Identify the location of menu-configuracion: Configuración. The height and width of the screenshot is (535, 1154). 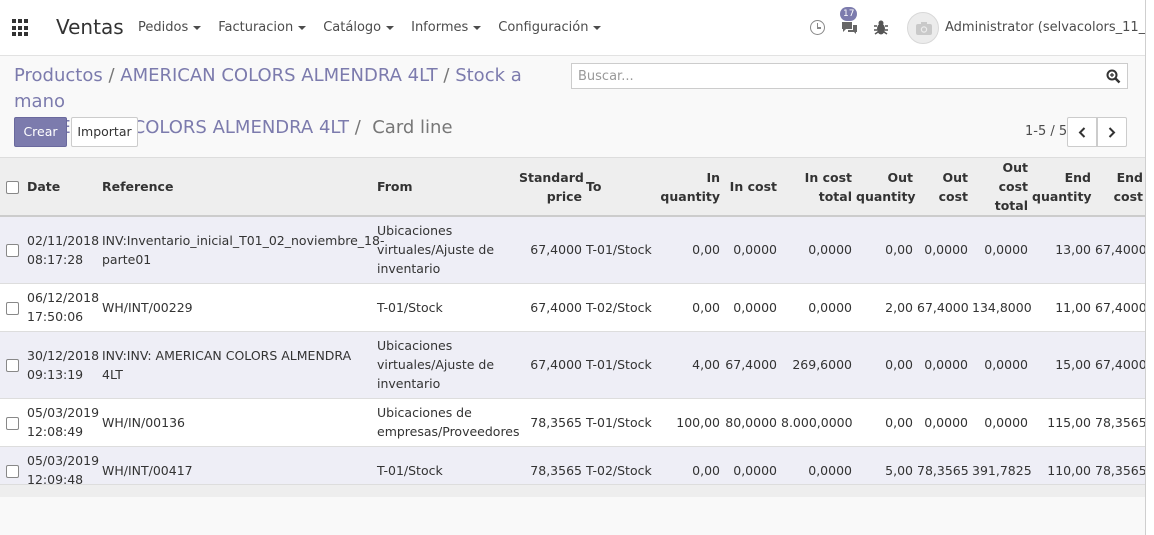
(550, 27).